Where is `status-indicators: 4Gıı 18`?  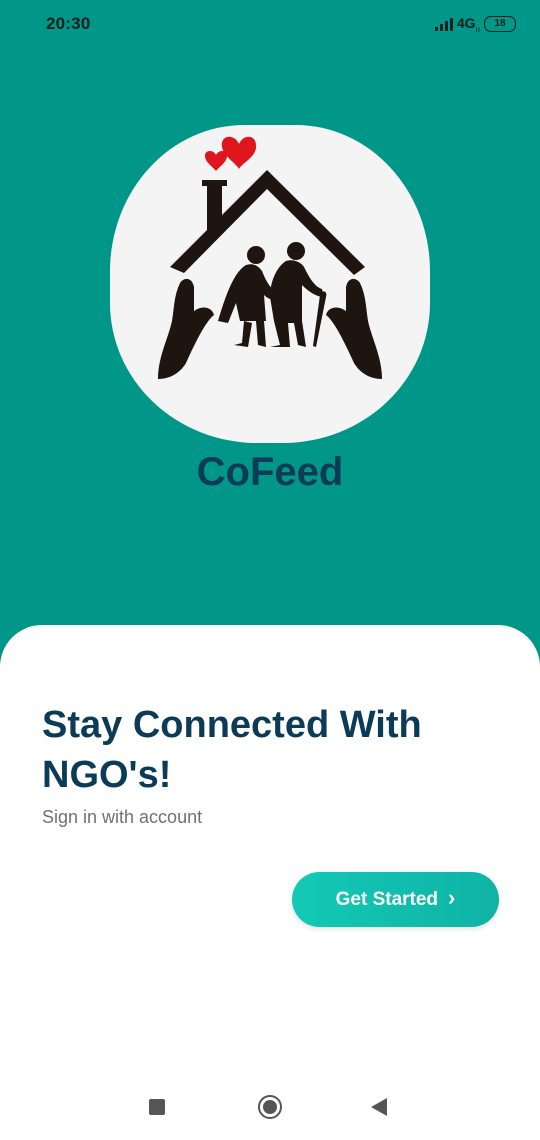
status-indicators: 4Gıı 18 is located at coordinates (475, 24).